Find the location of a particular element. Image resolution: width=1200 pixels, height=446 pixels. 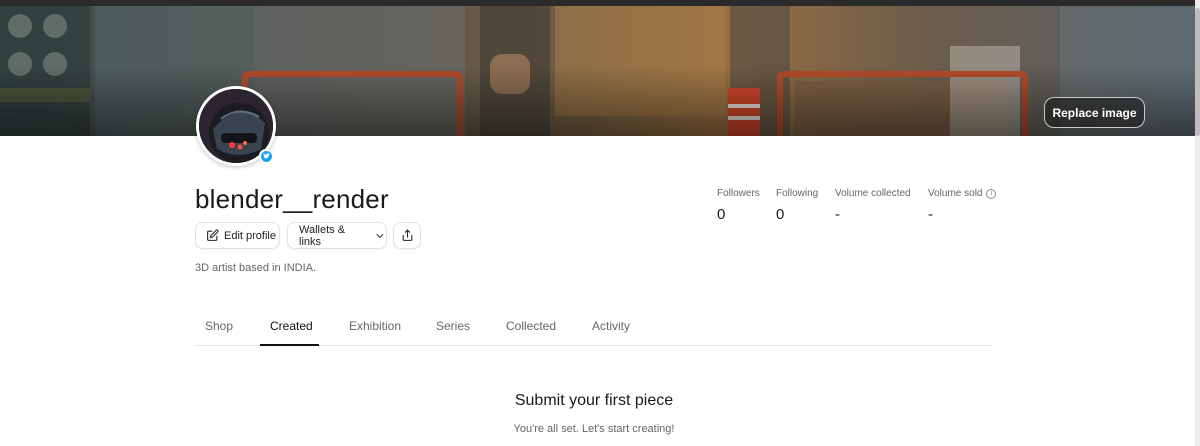

stat-label: Volume collected is located at coordinates (873, 193).